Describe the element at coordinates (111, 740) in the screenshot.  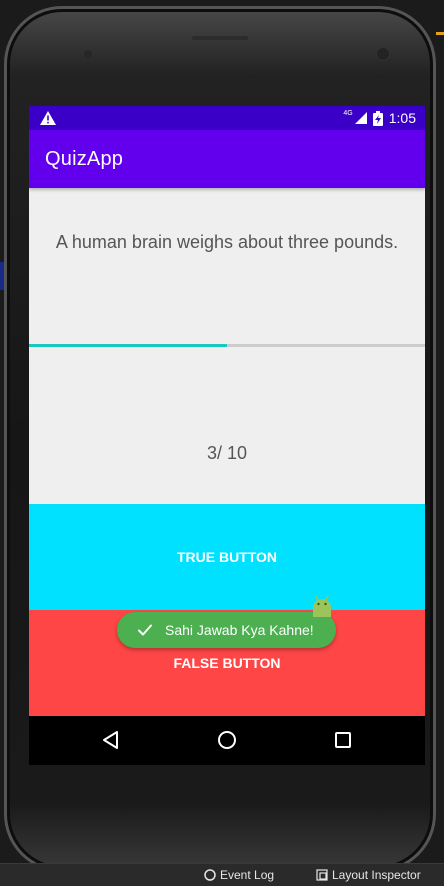
I see `back-icon` at that location.